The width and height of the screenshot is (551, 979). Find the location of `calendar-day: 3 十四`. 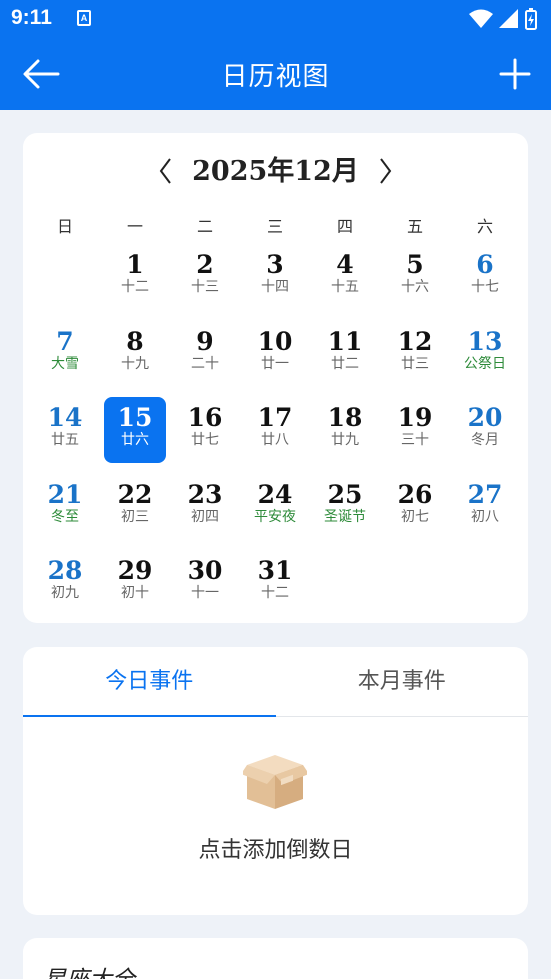

calendar-day: 3 十四 is located at coordinates (275, 283).